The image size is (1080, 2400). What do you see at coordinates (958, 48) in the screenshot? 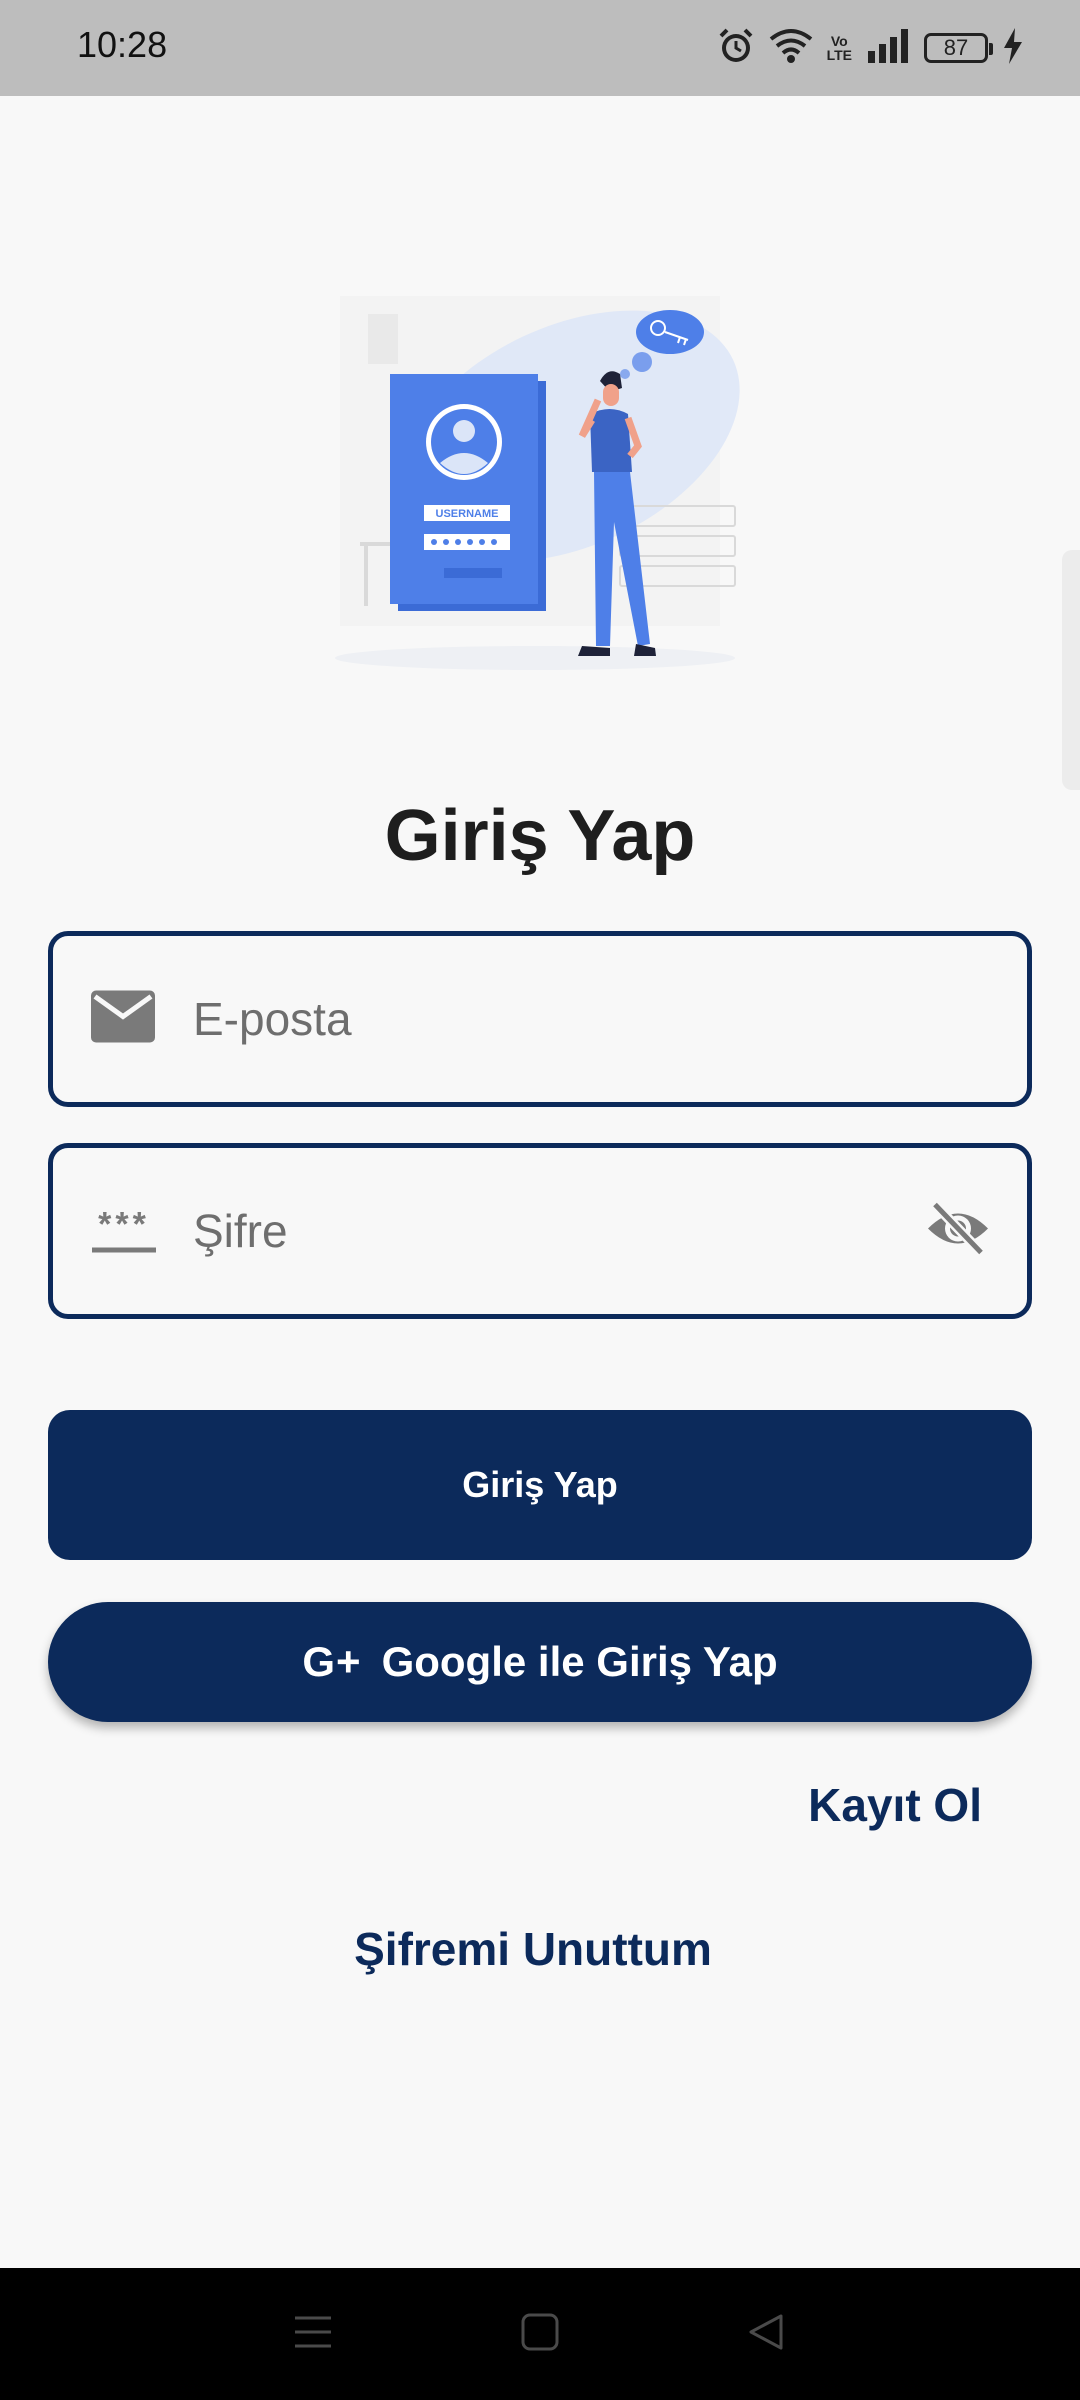
I see `battery-indicator: 87` at bounding box center [958, 48].